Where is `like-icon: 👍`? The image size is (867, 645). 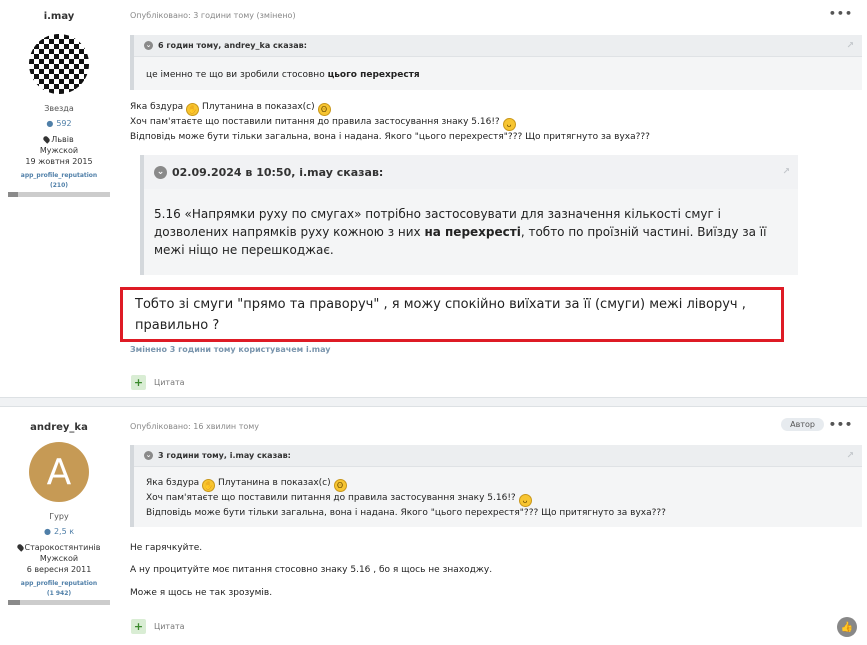 like-icon: 👍 is located at coordinates (847, 627).